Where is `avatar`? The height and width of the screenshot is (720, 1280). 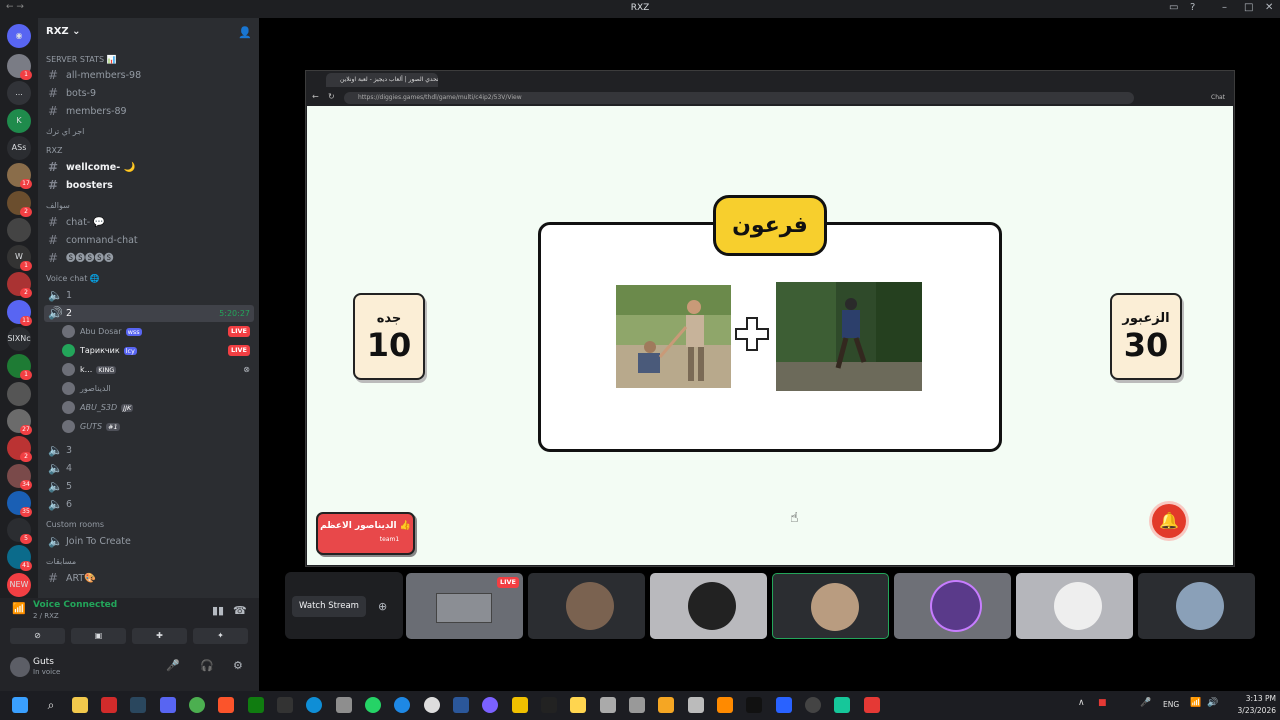
avatar is located at coordinates (20, 667).